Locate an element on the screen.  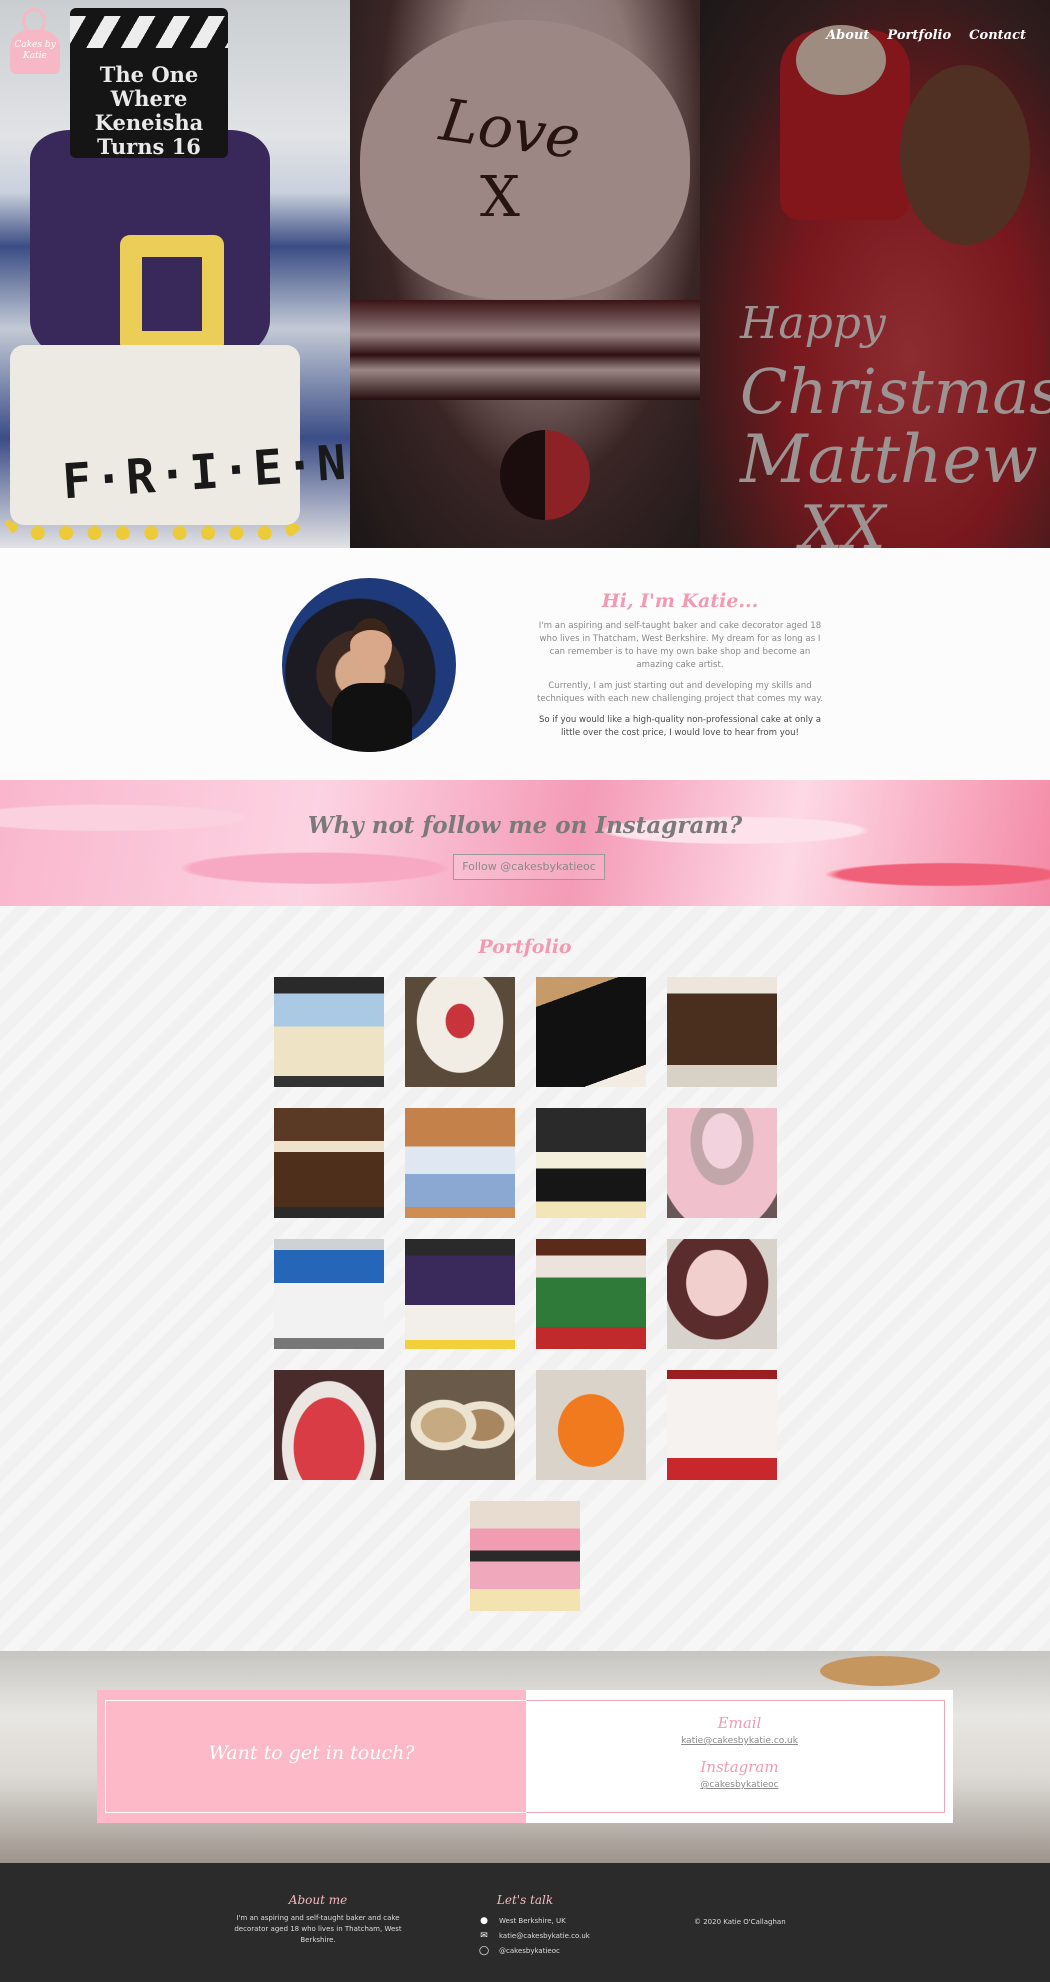
nav-portfolio: Portfolio is located at coordinates (919, 35).